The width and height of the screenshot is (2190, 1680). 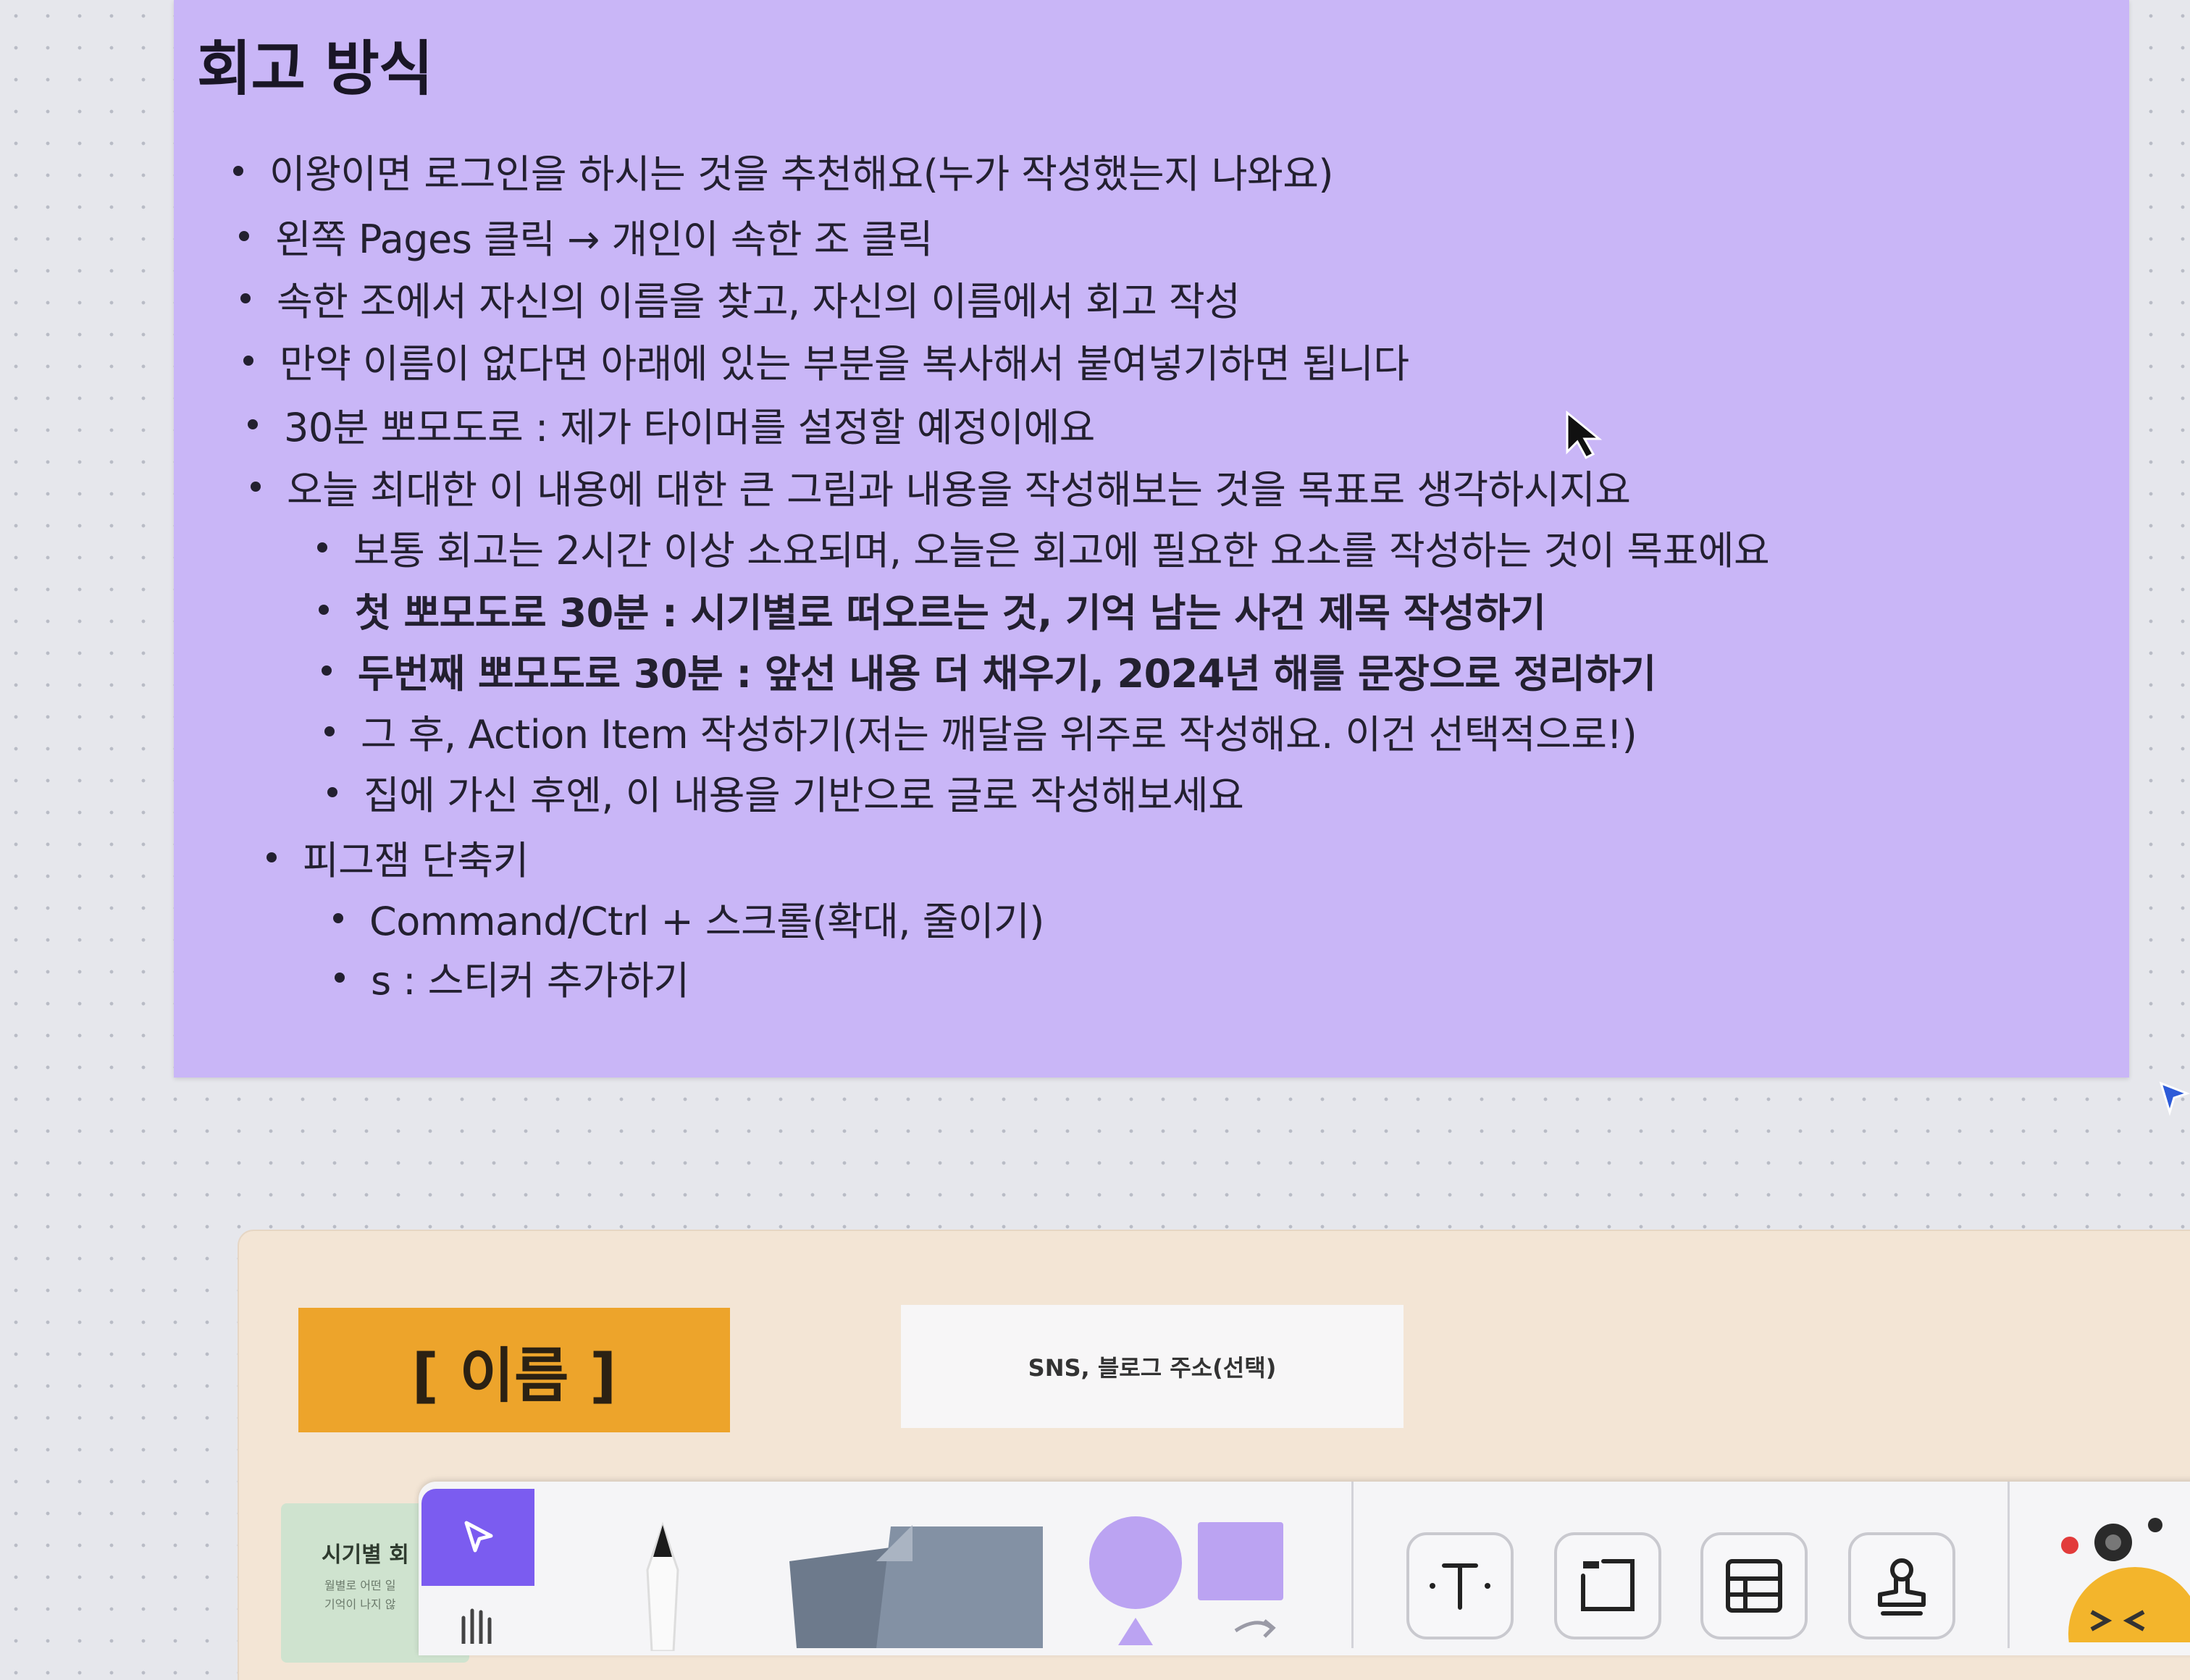 What do you see at coordinates (662, 1586) in the screenshot?
I see `marker-tool-icon` at bounding box center [662, 1586].